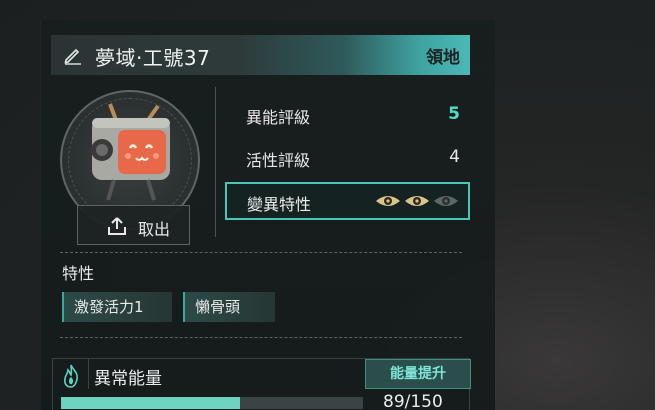 The width and height of the screenshot is (655, 410). What do you see at coordinates (128, 379) in the screenshot?
I see `anomaly-energy-label: 異常能量` at bounding box center [128, 379].